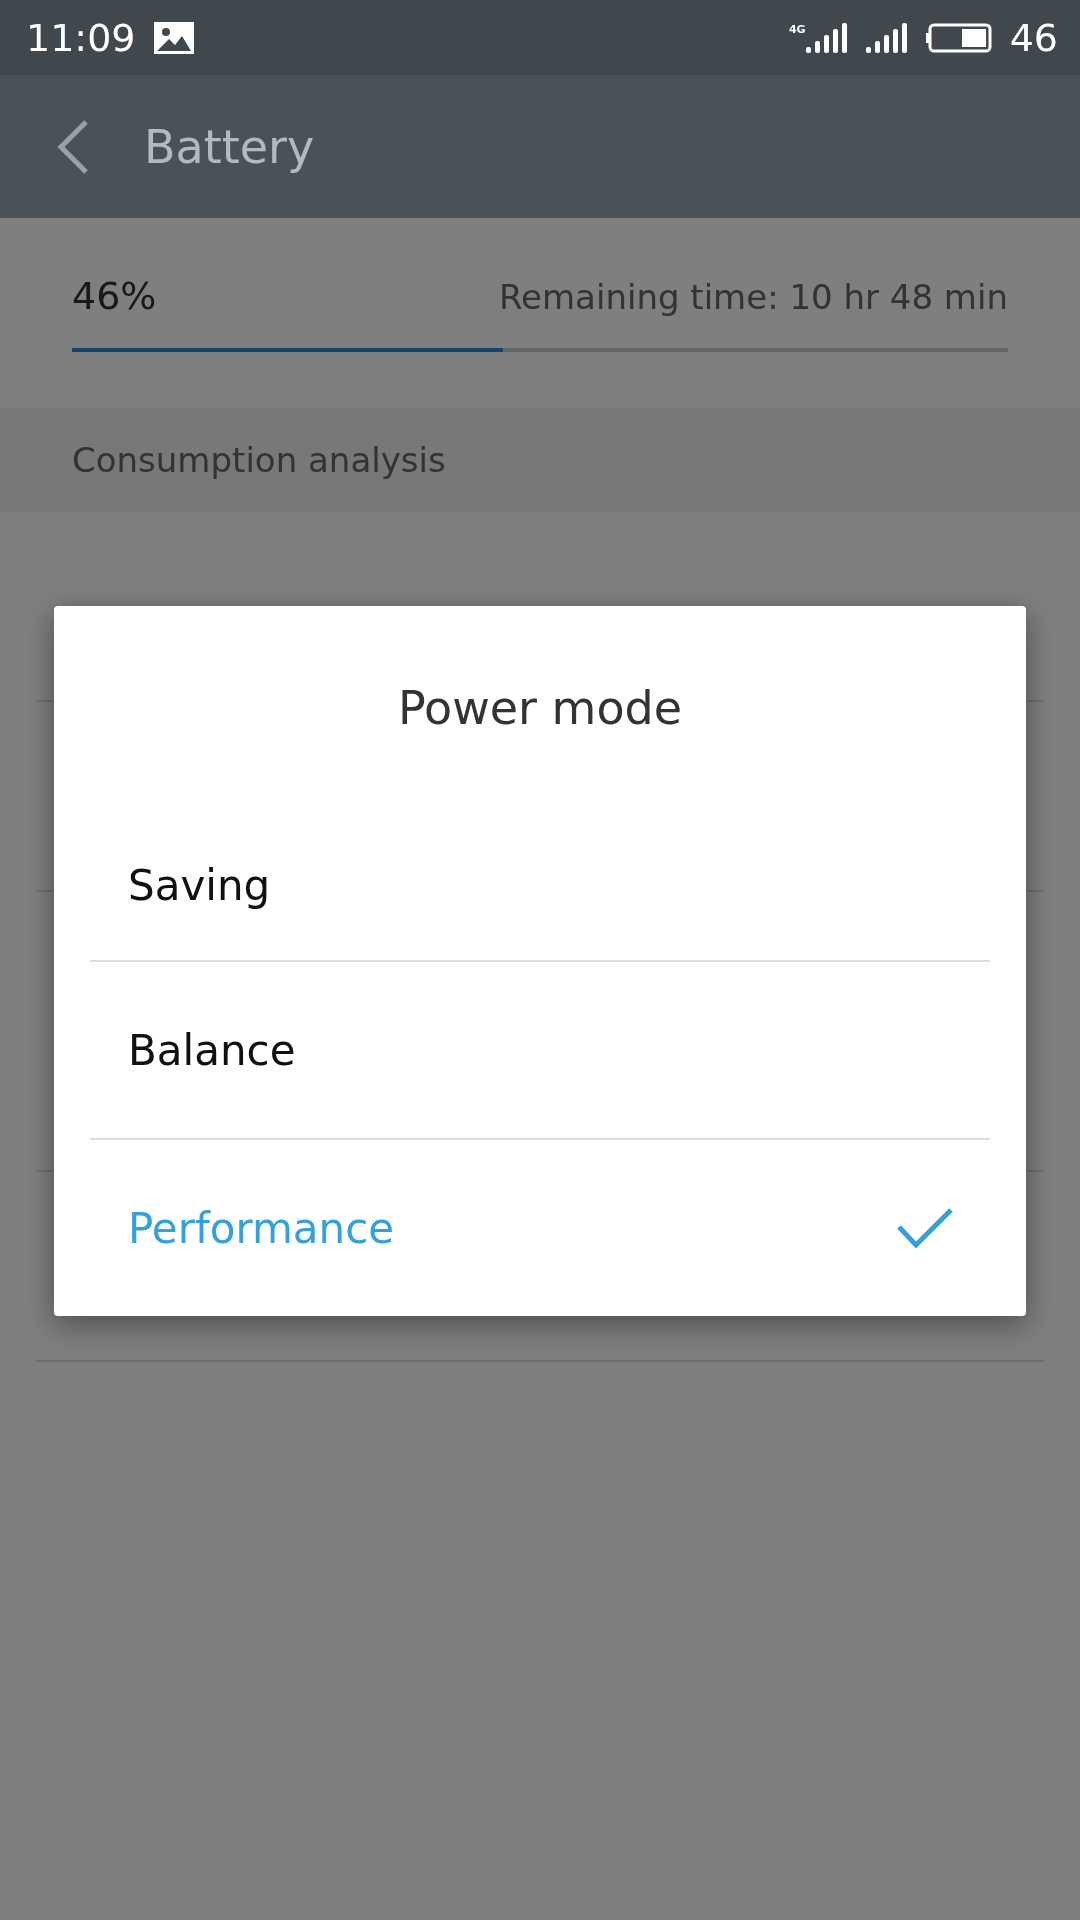  Describe the element at coordinates (540, 1049) in the screenshot. I see `mode-option: Balance` at that location.